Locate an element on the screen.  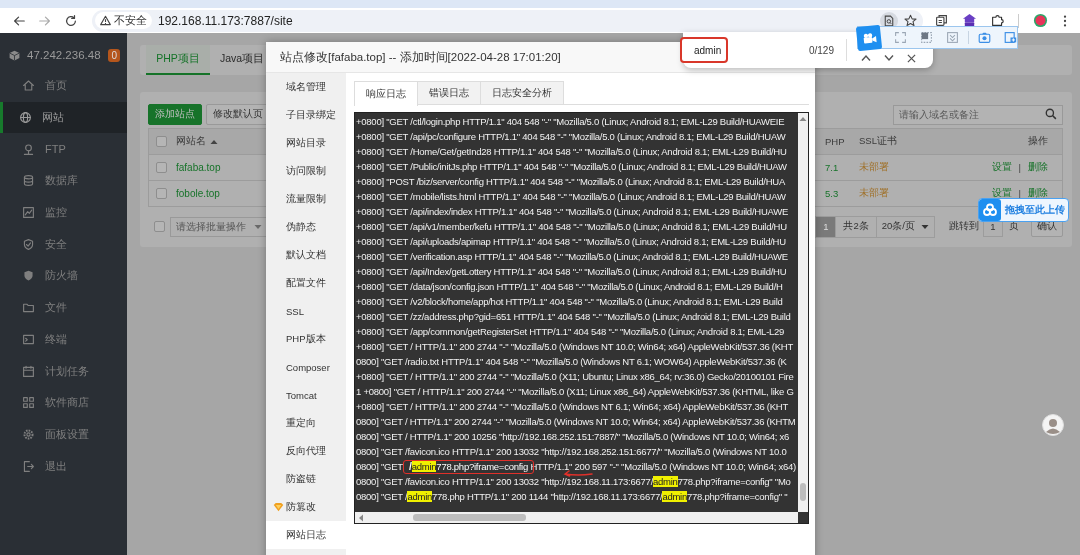
camera-icon is located at coordinates (984, 37).